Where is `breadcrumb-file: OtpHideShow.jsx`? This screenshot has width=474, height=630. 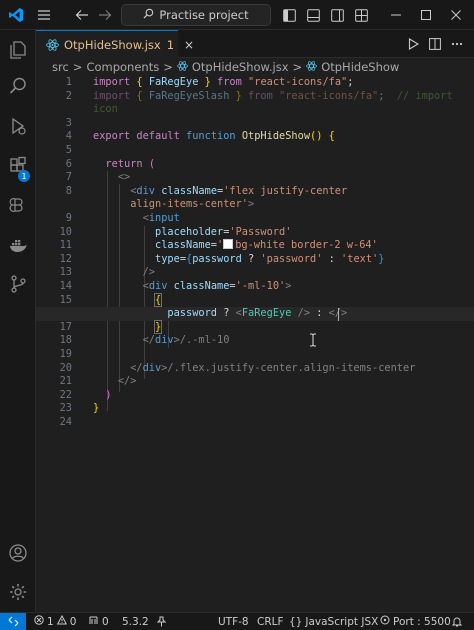
breadcrumb-file: OtpHideShow.jsx is located at coordinates (240, 67).